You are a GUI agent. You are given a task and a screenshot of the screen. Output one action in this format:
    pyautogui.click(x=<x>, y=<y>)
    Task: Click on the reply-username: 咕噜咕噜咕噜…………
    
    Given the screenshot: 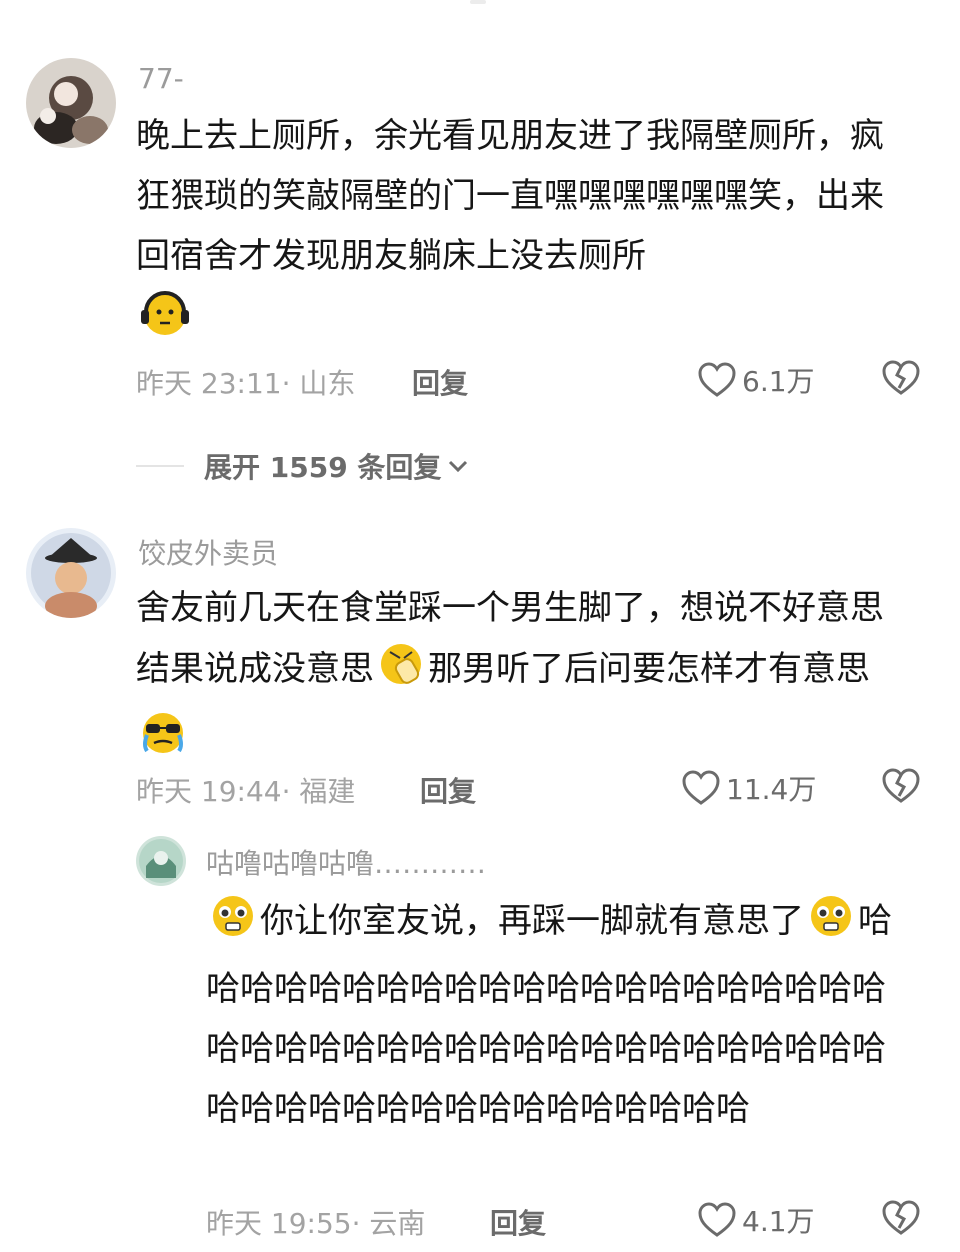 What is the action you would take?
    pyautogui.click(x=346, y=862)
    